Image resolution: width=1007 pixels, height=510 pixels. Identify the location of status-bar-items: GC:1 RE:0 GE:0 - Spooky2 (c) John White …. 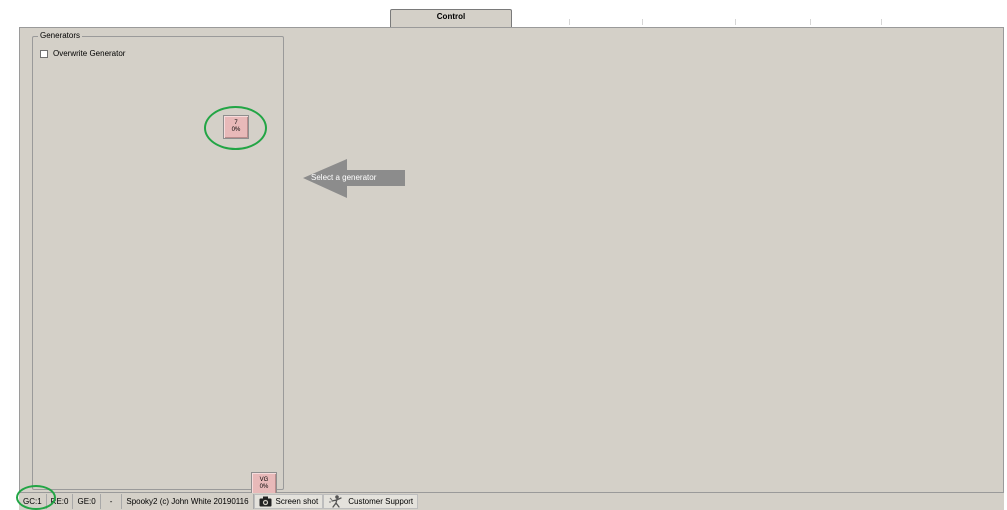
(219, 501).